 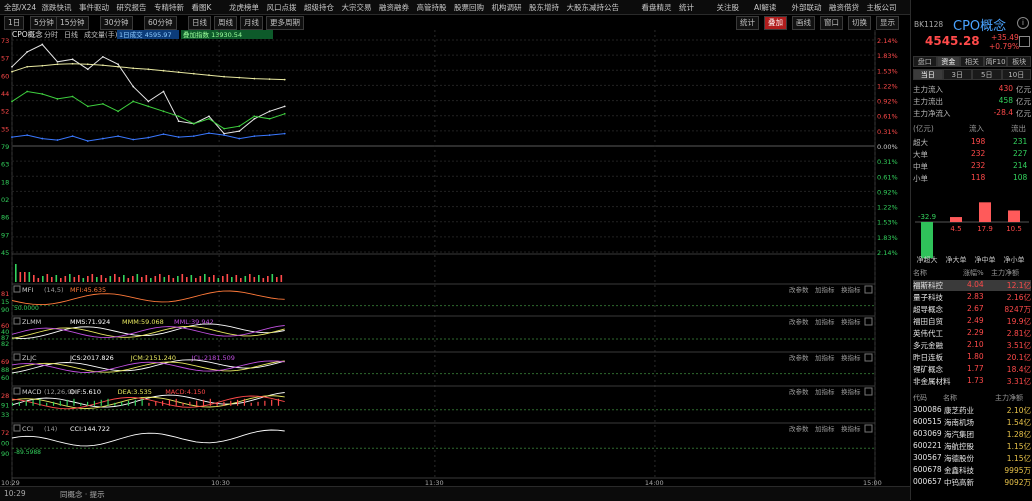 I want to click on concept-header: 名称 涨幅% 主力净额, so click(x=972, y=273).